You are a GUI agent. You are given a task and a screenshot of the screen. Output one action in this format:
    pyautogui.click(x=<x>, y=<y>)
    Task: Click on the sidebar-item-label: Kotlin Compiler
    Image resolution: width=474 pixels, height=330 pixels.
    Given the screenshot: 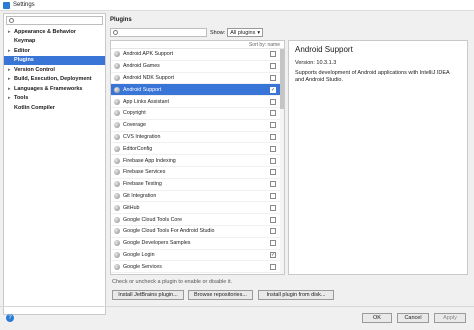 What is the action you would take?
    pyautogui.click(x=34, y=107)
    